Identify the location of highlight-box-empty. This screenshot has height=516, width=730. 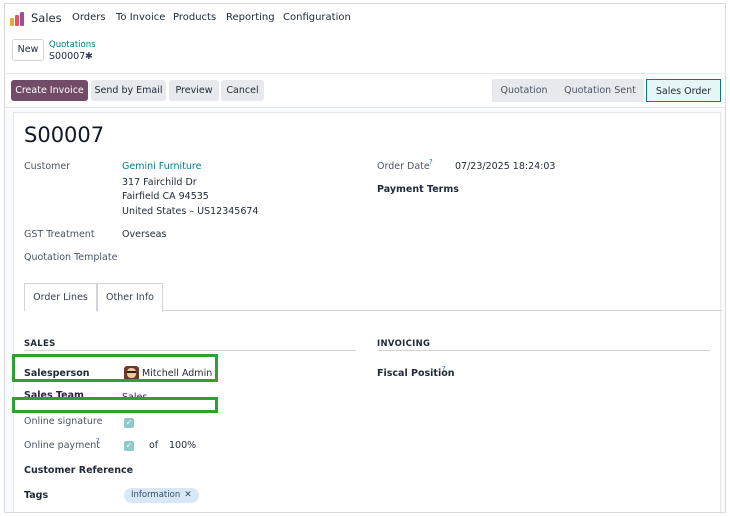
(115, 405).